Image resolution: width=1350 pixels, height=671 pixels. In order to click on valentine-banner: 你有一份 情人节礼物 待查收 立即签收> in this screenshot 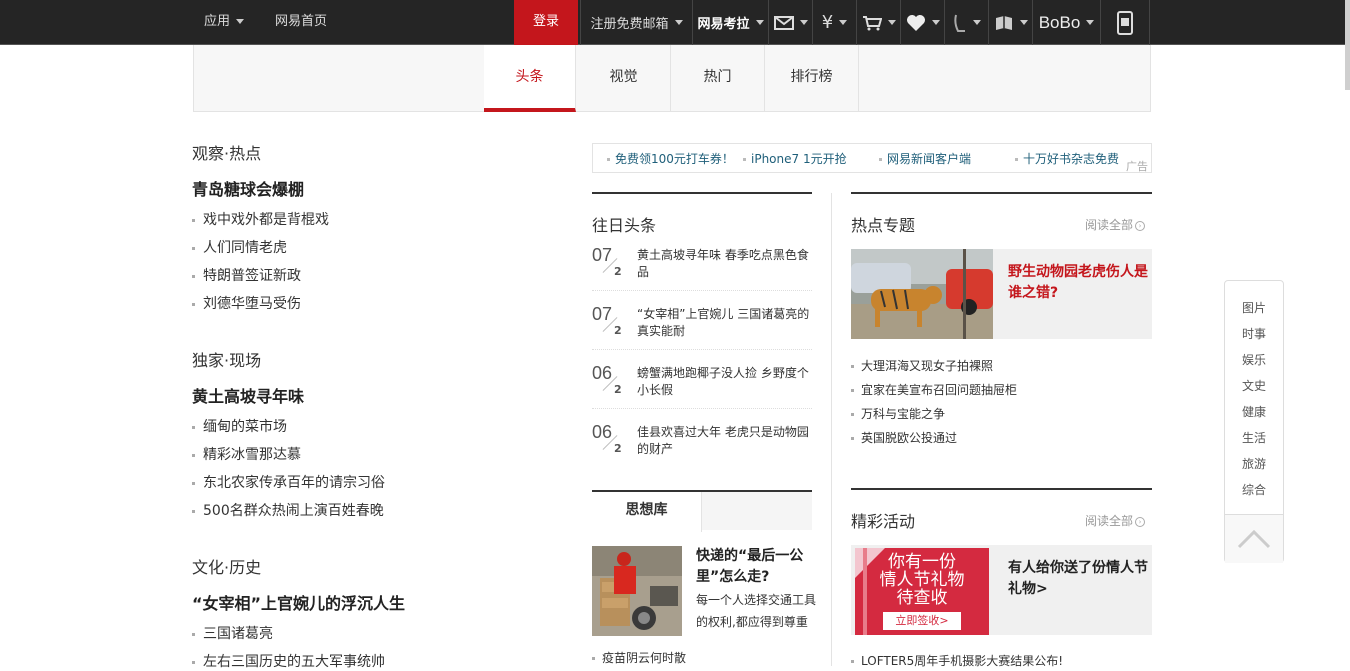, I will do `click(922, 591)`.